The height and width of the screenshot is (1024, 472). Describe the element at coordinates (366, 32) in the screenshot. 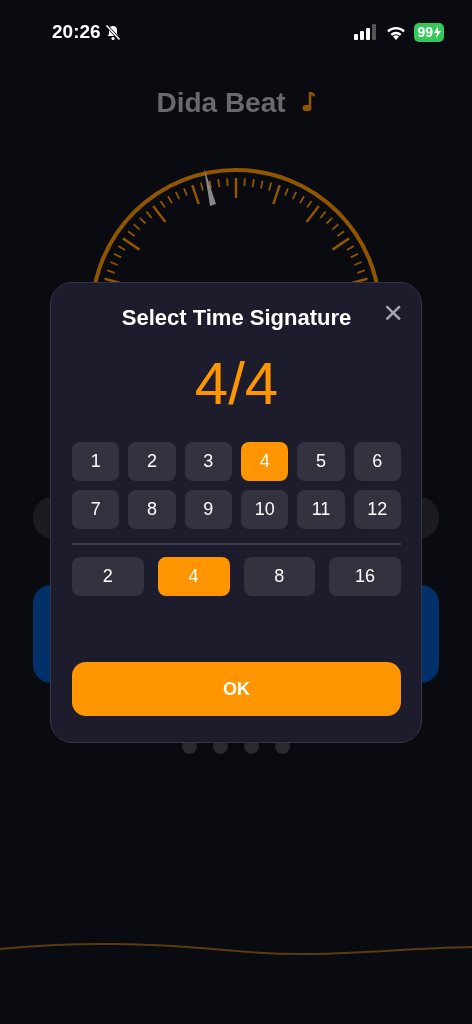

I see `signal-icon` at that location.